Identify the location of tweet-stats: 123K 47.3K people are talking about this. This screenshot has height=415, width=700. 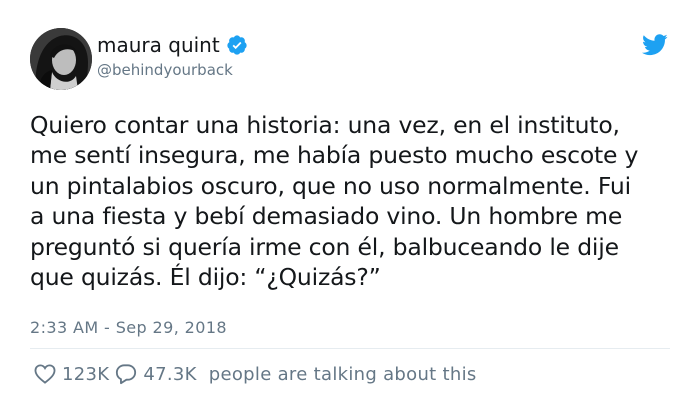
(255, 374).